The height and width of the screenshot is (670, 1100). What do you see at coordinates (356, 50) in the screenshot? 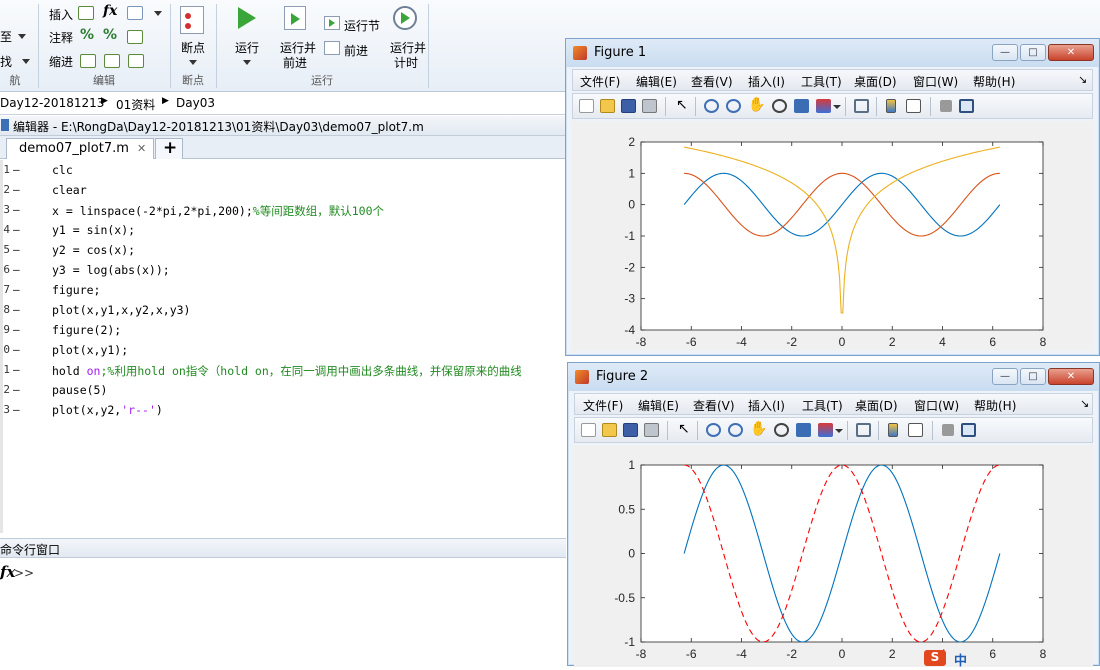
I see `advance-button: 前进` at bounding box center [356, 50].